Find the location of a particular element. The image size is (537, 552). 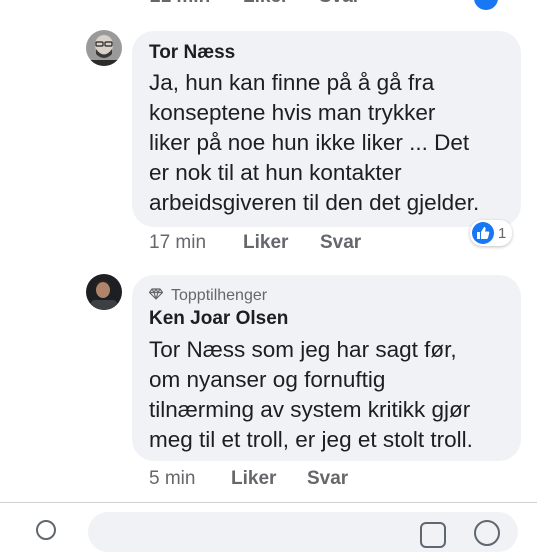

comment-text-line: tilnærming av system kritikk gjør is located at coordinates (310, 409).